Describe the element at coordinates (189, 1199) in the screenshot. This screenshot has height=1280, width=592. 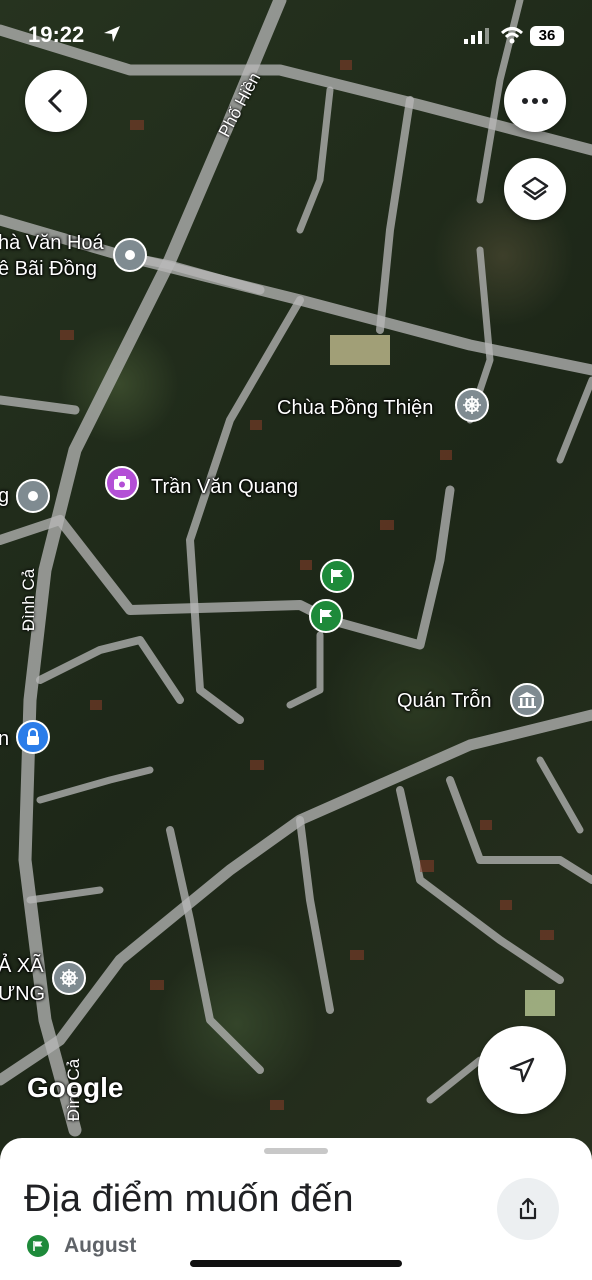
I see `list-title: Địa điểm muốn đến` at that location.